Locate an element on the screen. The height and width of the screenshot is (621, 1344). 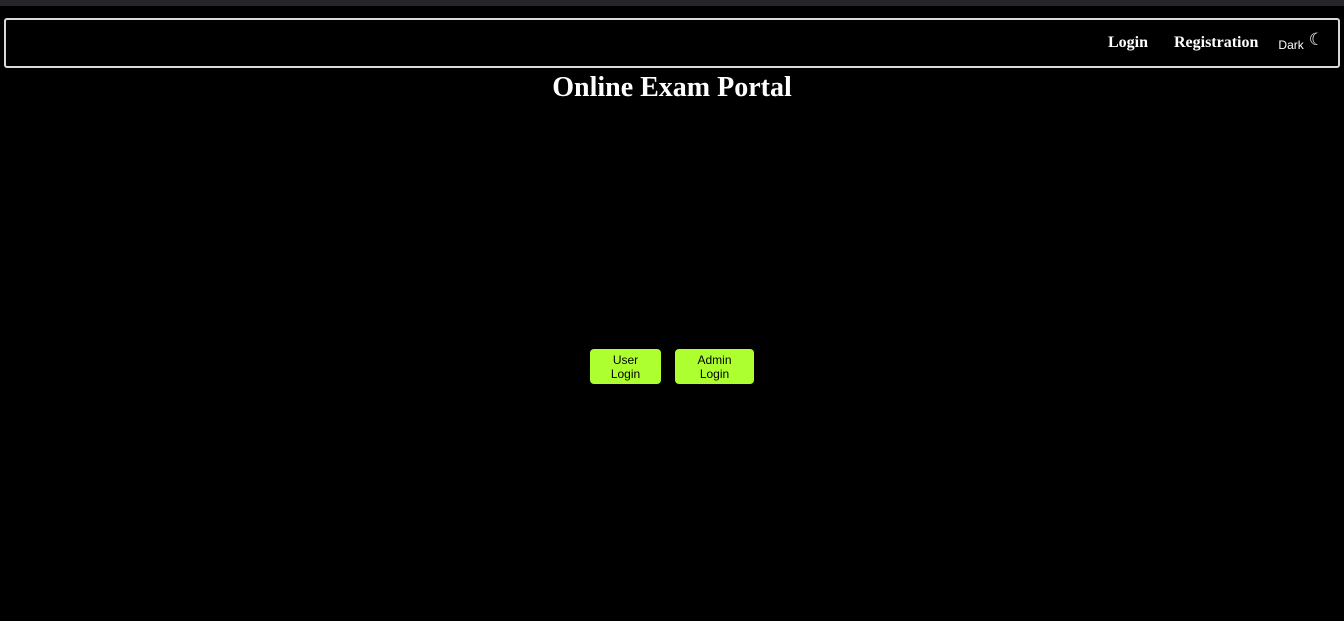
theme-toggle: Dark ☾ is located at coordinates (1301, 41).